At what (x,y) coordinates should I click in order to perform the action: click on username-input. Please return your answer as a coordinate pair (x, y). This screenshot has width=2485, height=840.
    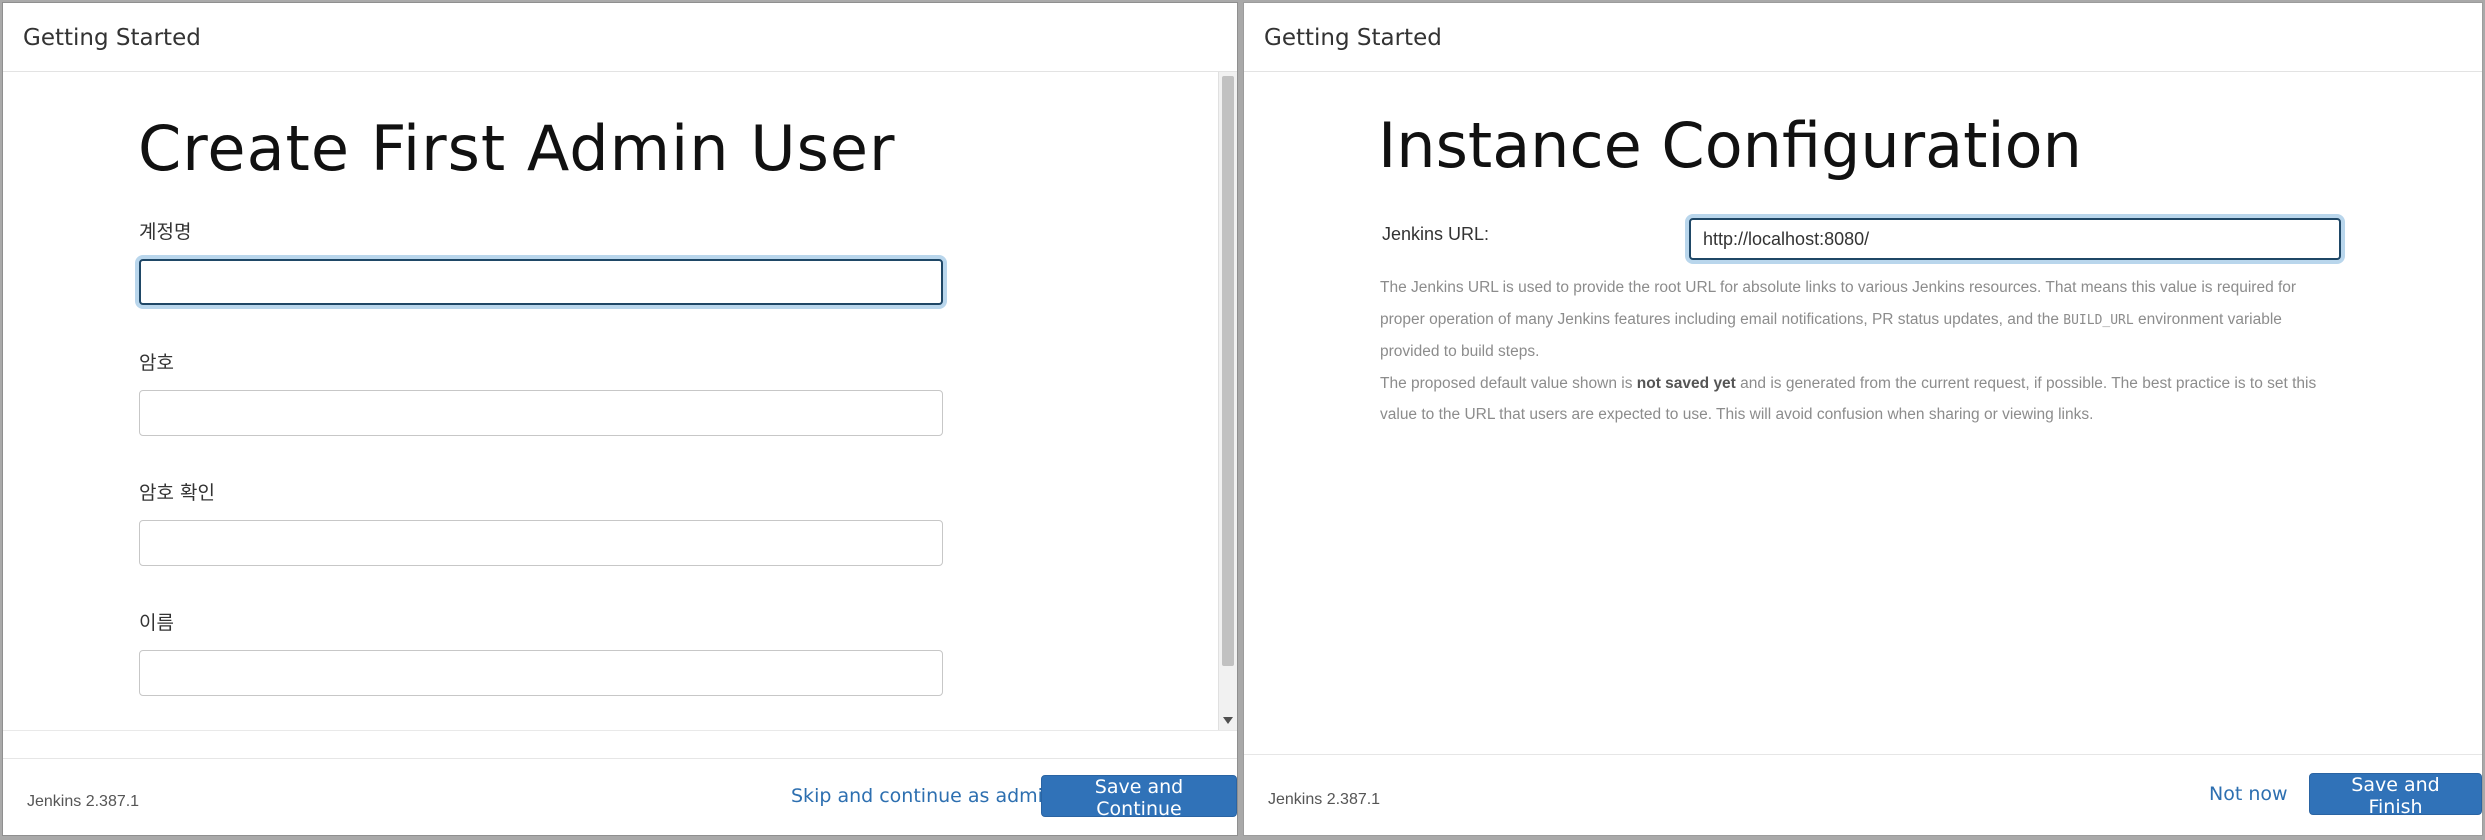
    Looking at the image, I should click on (541, 282).